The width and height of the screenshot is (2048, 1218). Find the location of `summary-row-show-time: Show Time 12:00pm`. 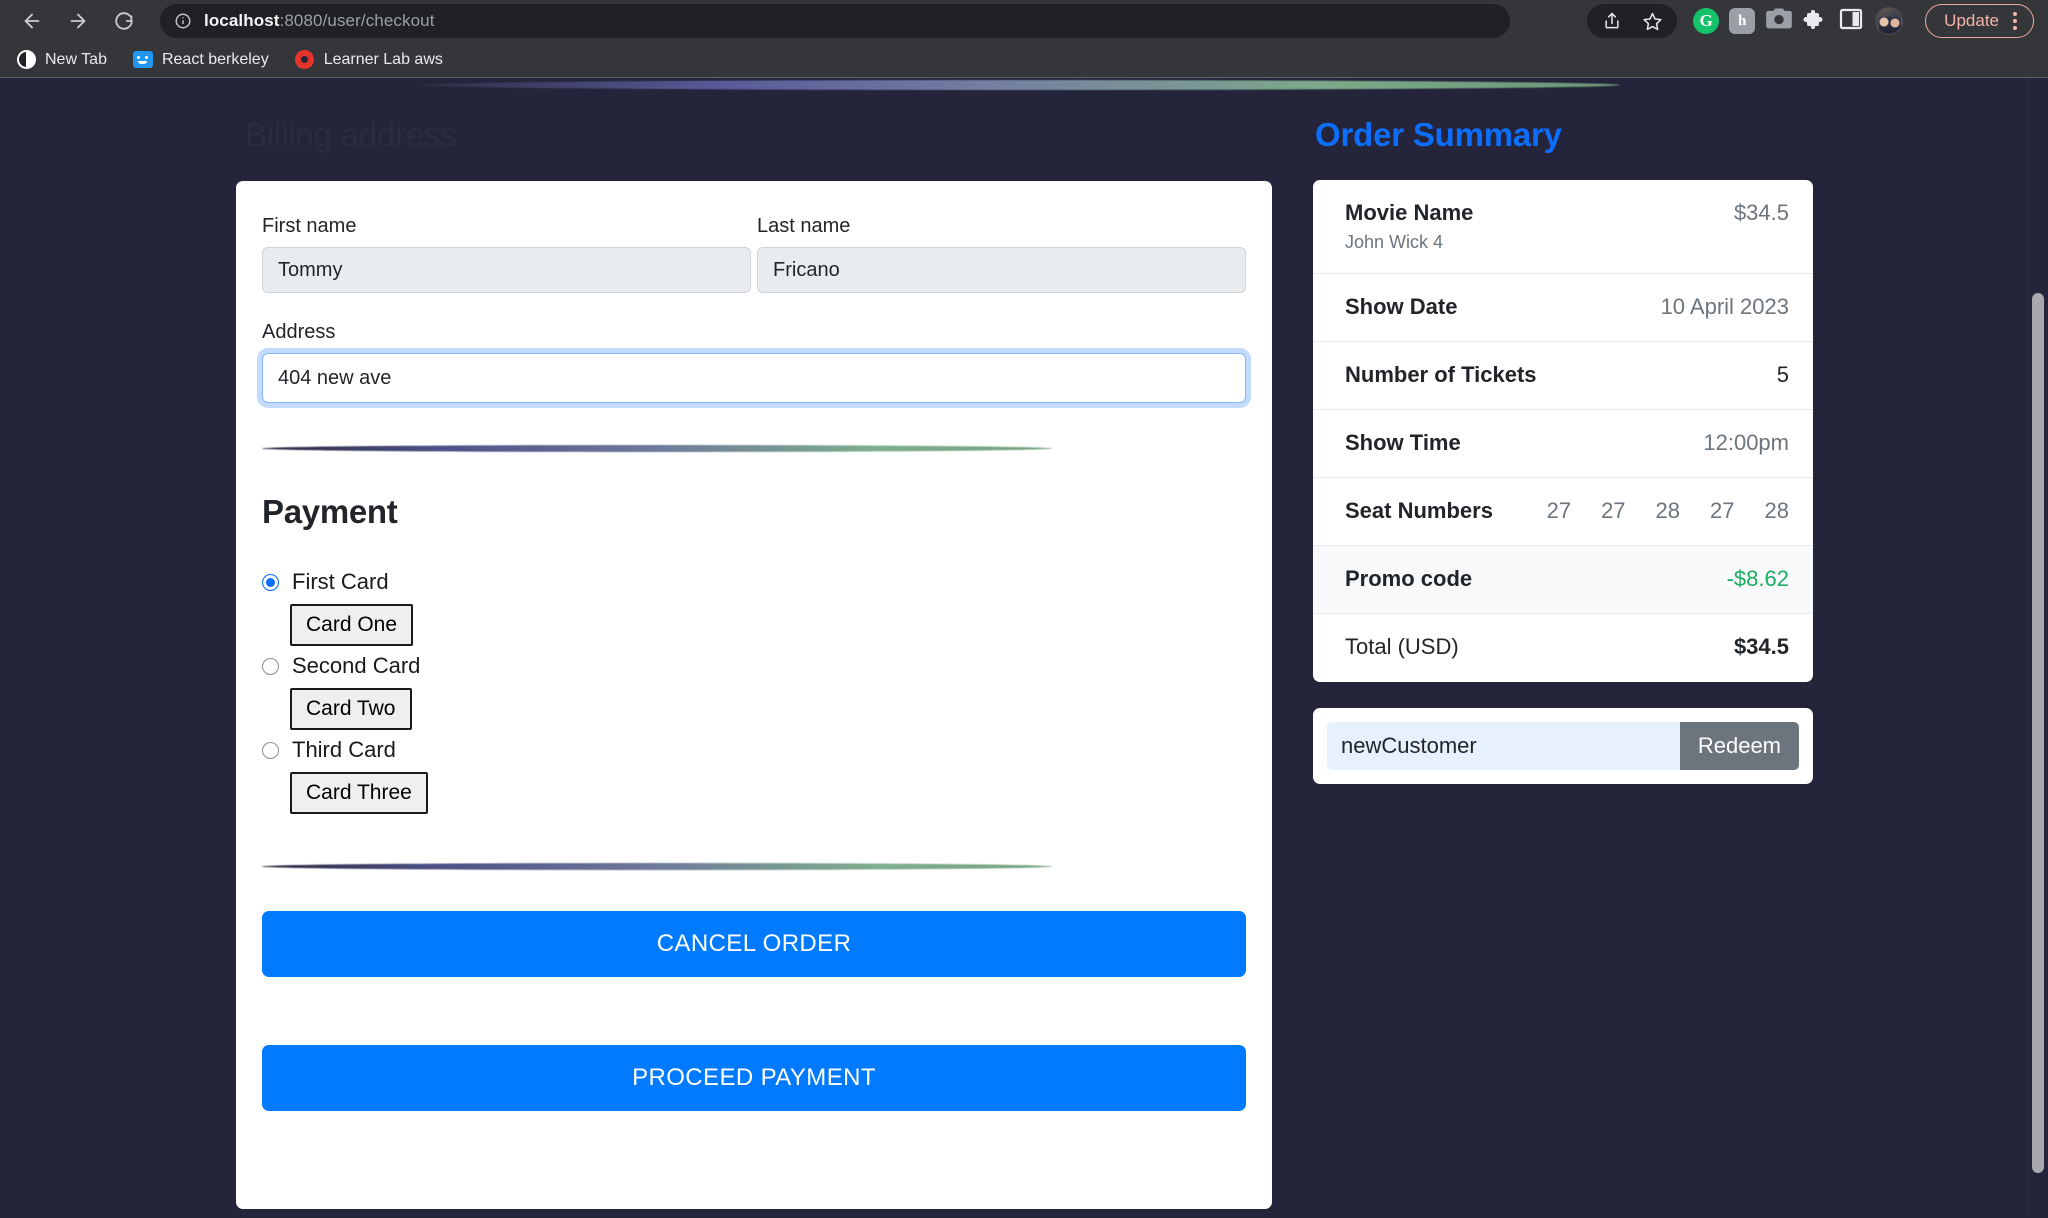

summary-row-show-time: Show Time 12:00pm is located at coordinates (1563, 444).